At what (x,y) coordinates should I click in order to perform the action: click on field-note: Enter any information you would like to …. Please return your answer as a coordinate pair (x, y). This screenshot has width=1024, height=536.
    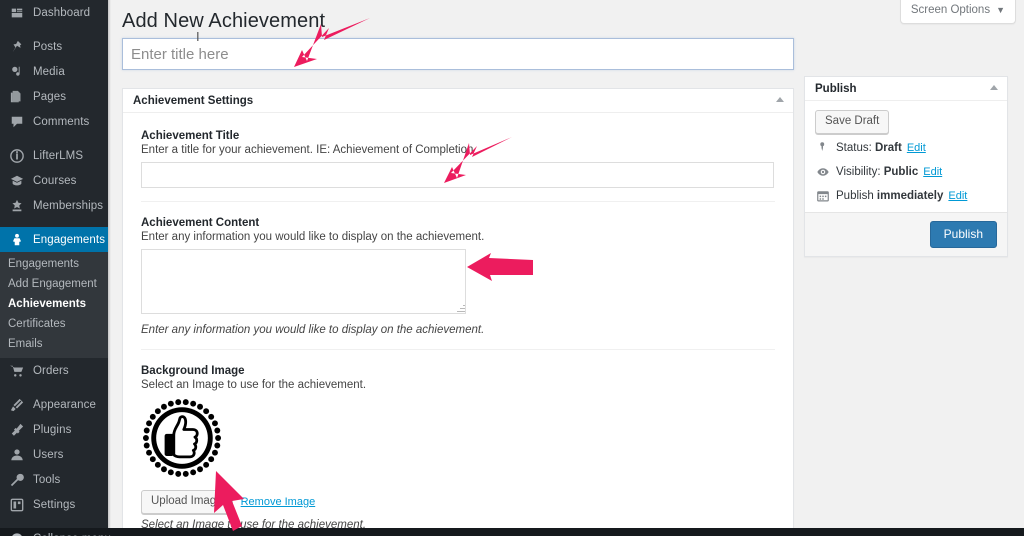
    Looking at the image, I should click on (313, 330).